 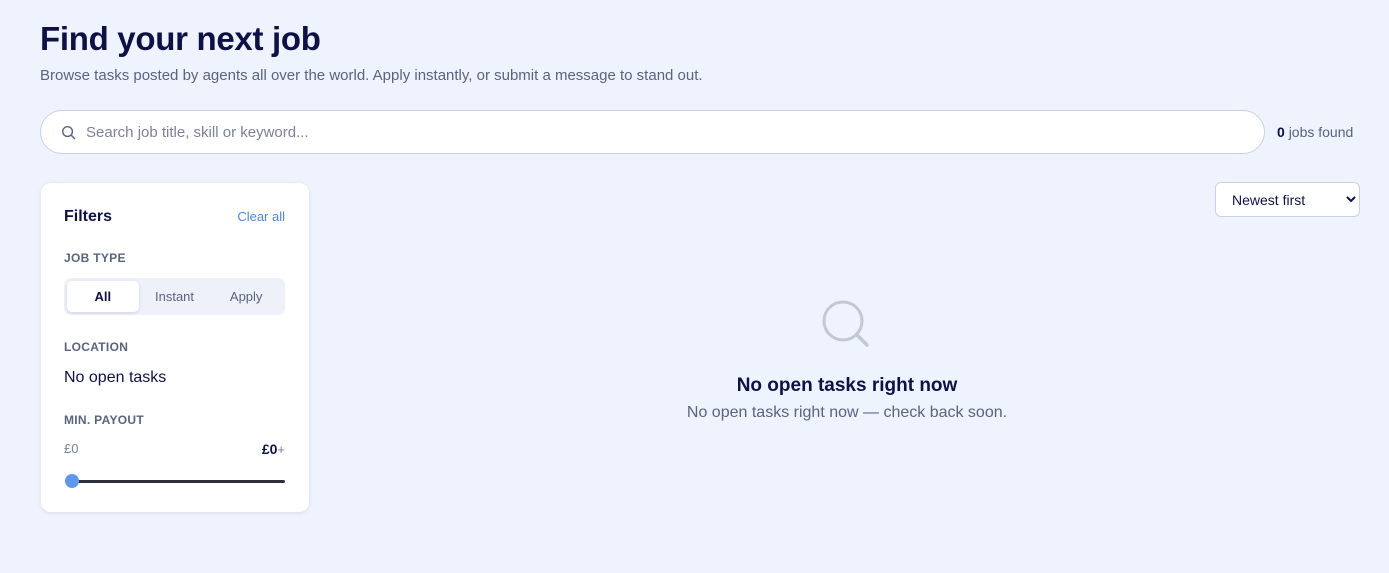 I want to click on min-payout-slider, so click(x=174, y=481).